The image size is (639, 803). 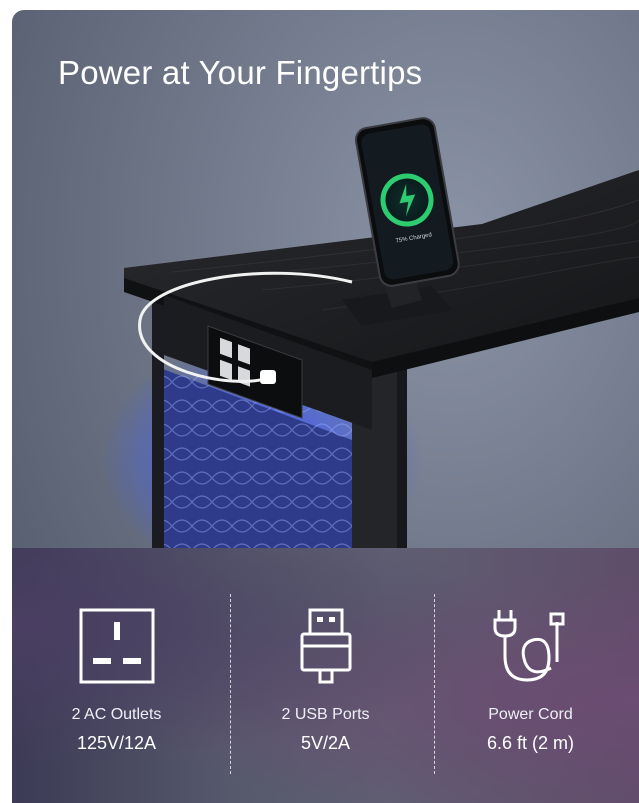 What do you see at coordinates (116, 714) in the screenshot?
I see `feature-label: 2 AC Outlets` at bounding box center [116, 714].